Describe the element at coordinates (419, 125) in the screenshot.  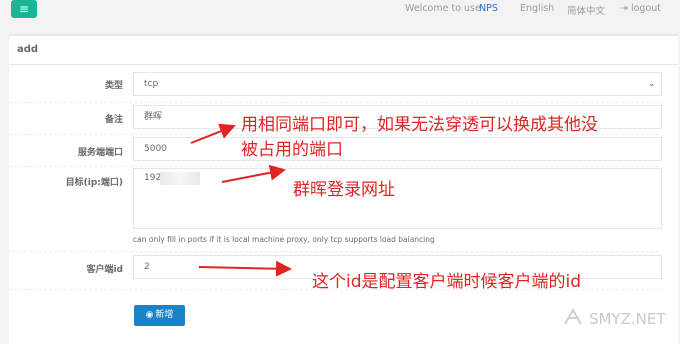
I see `annotation-server-port-line1: 用相同端口即可，如果无法穿透可以换成其他没` at that location.